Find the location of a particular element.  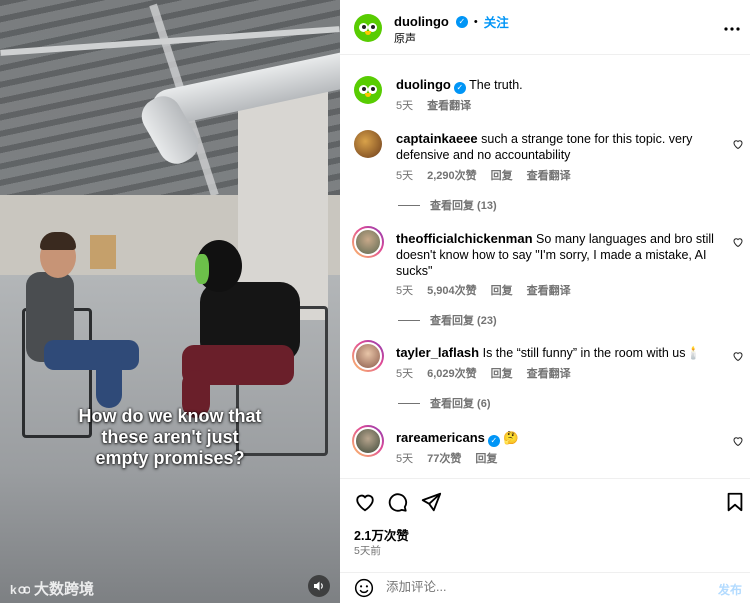

comment-likes: 77次赞 is located at coordinates (444, 458).